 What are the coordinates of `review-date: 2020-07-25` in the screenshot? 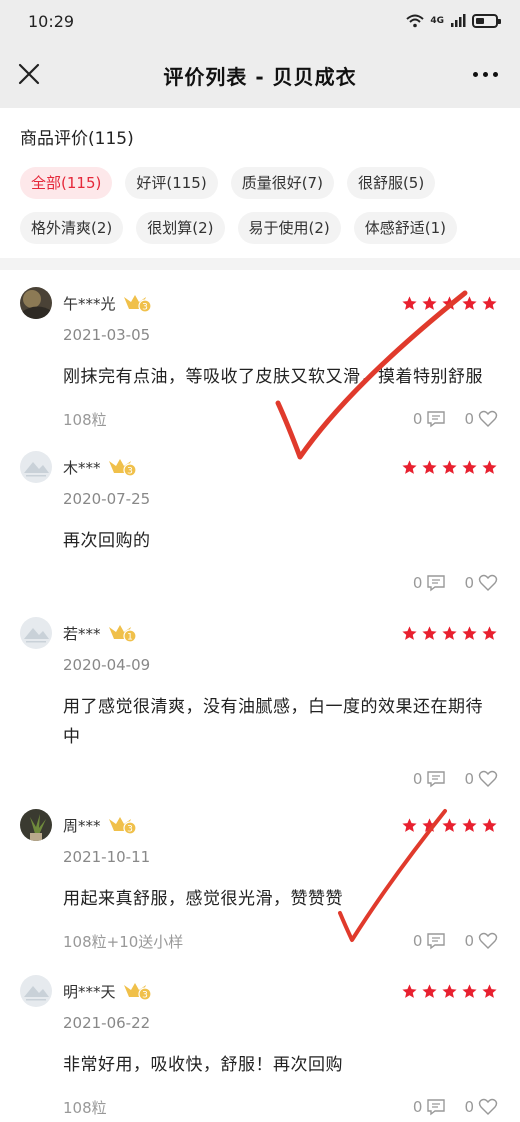 It's located at (107, 499).